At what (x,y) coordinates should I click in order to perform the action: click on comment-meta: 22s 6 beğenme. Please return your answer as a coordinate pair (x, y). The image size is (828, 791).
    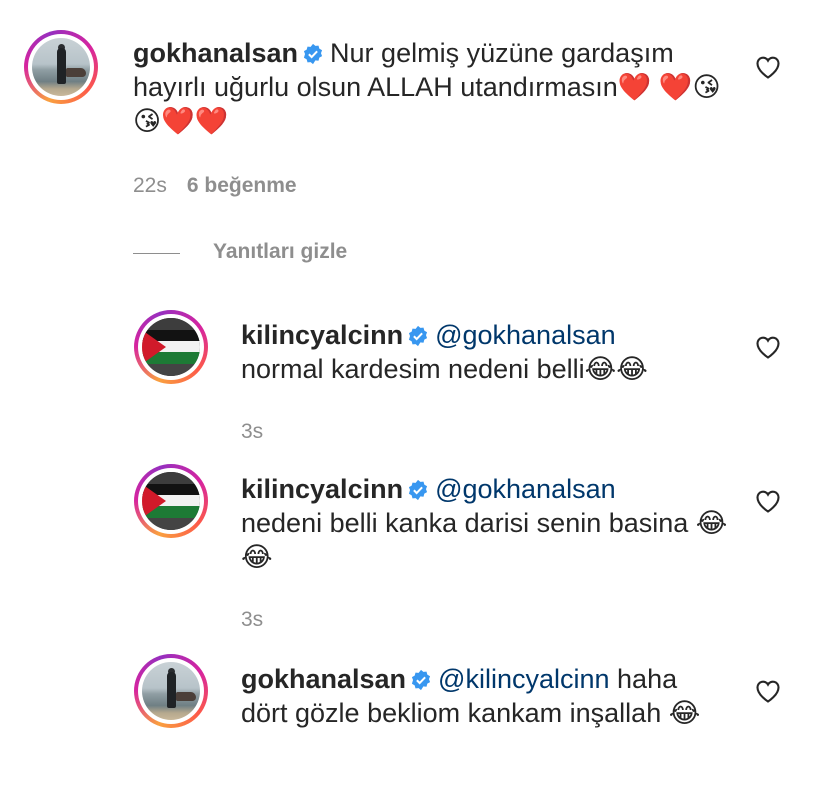
    Looking at the image, I should click on (215, 186).